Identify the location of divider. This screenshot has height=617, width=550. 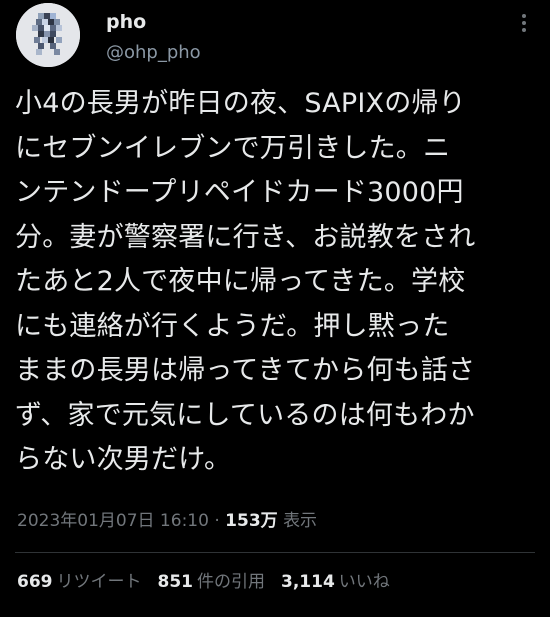
(275, 552).